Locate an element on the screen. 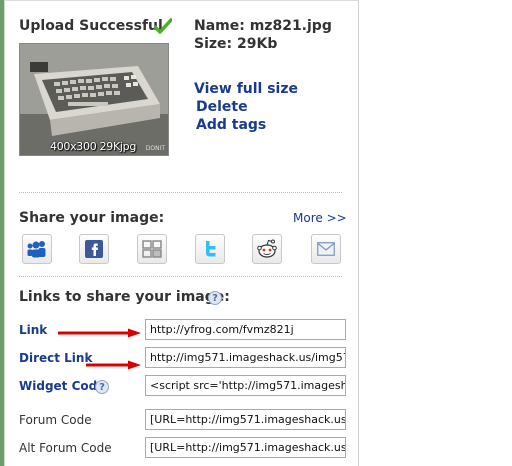 The width and height of the screenshot is (512, 466). twitter-icon is located at coordinates (211, 249).